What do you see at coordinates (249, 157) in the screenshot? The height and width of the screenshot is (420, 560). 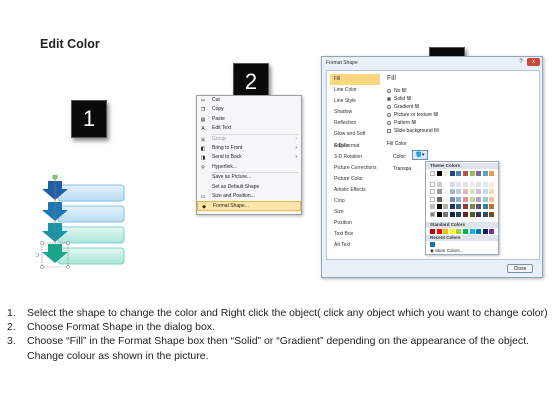 I see `menu-item-send-to-back: ◨ Send to Back ›` at bounding box center [249, 157].